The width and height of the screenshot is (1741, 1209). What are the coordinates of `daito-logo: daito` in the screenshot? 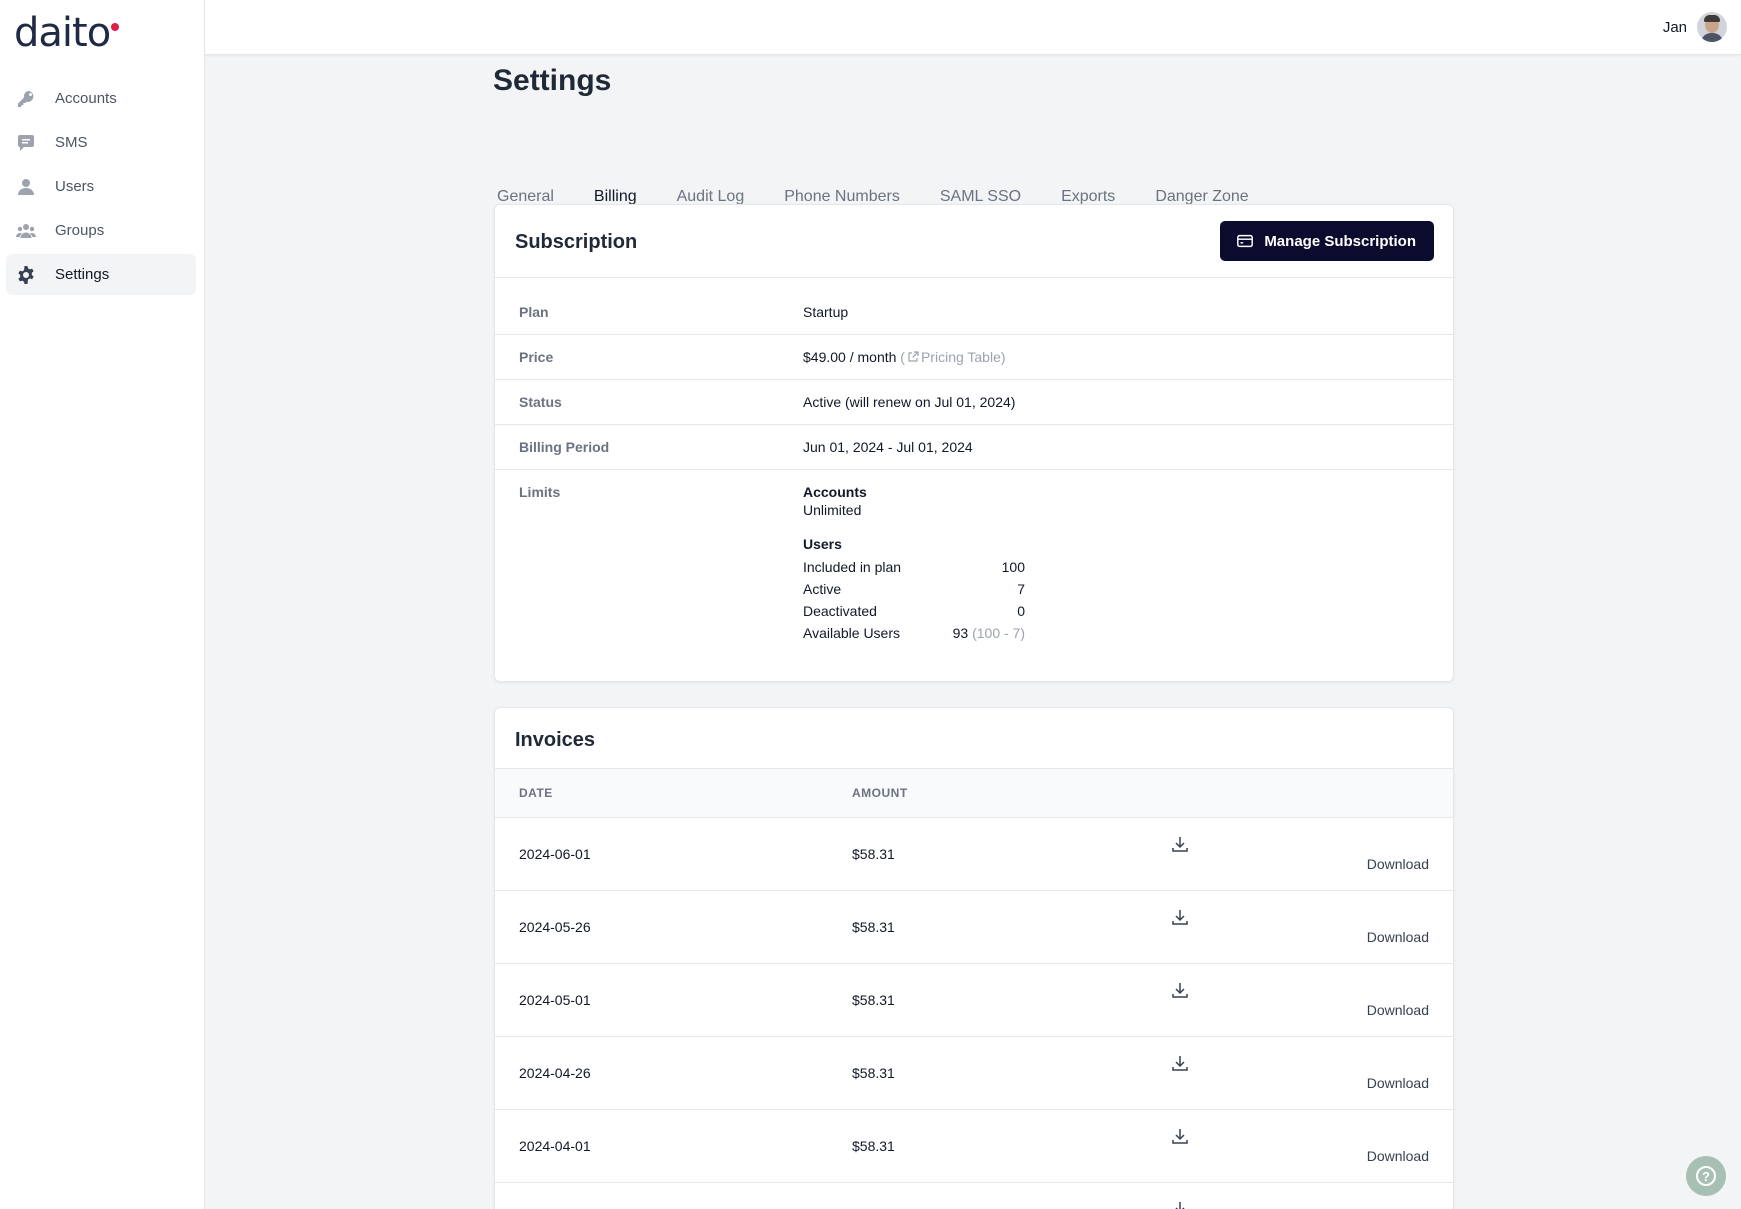 It's located at (62, 33).